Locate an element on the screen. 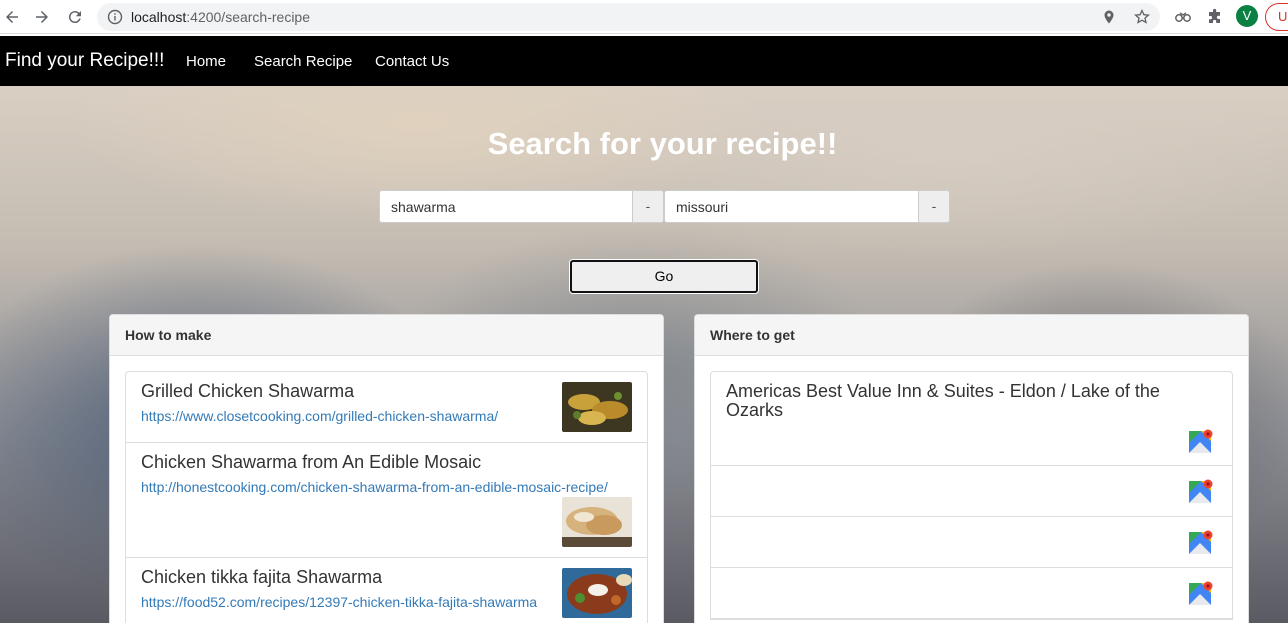 This screenshot has width=1288, height=623. forward-arrow-icon is located at coordinates (42, 17).